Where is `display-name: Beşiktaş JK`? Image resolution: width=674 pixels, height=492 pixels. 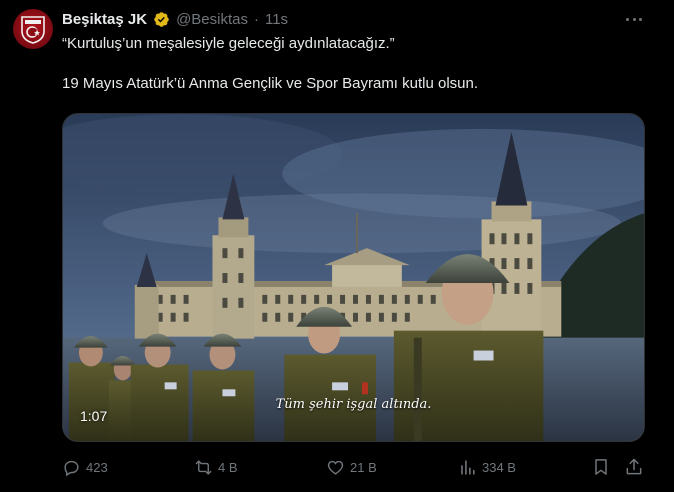
display-name: Beşiktaş JK is located at coordinates (104, 19).